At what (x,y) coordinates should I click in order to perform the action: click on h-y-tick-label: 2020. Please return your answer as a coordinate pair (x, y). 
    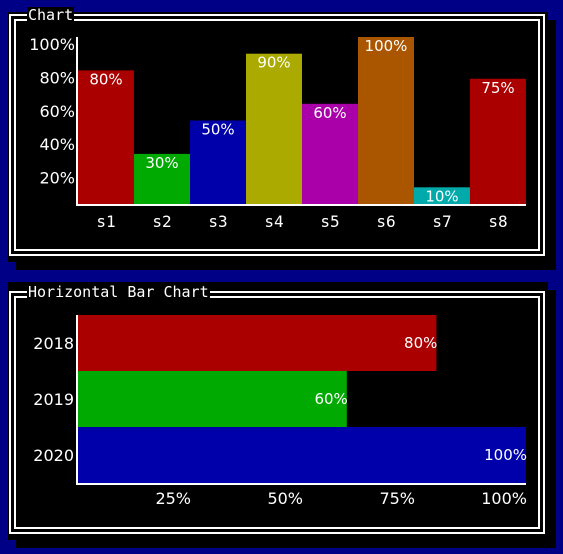
    Looking at the image, I should click on (53, 455).